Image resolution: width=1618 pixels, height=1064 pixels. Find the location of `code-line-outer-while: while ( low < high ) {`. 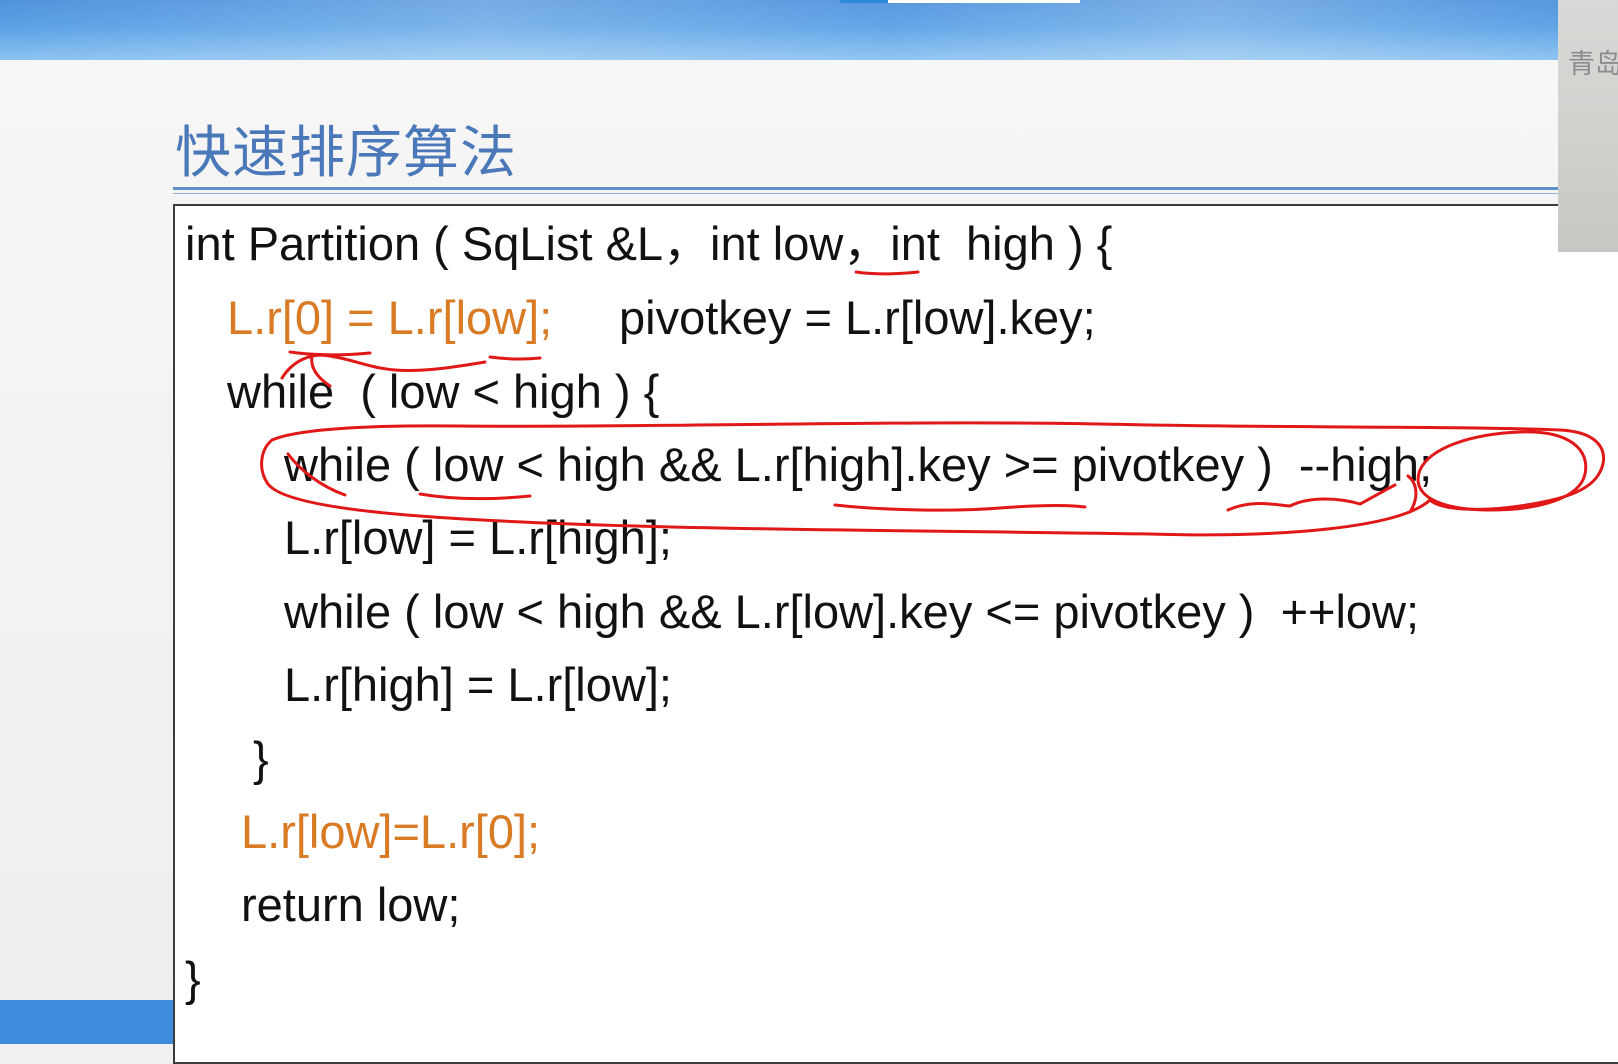

code-line-outer-while: while ( low < high ) { is located at coordinates (443, 391).